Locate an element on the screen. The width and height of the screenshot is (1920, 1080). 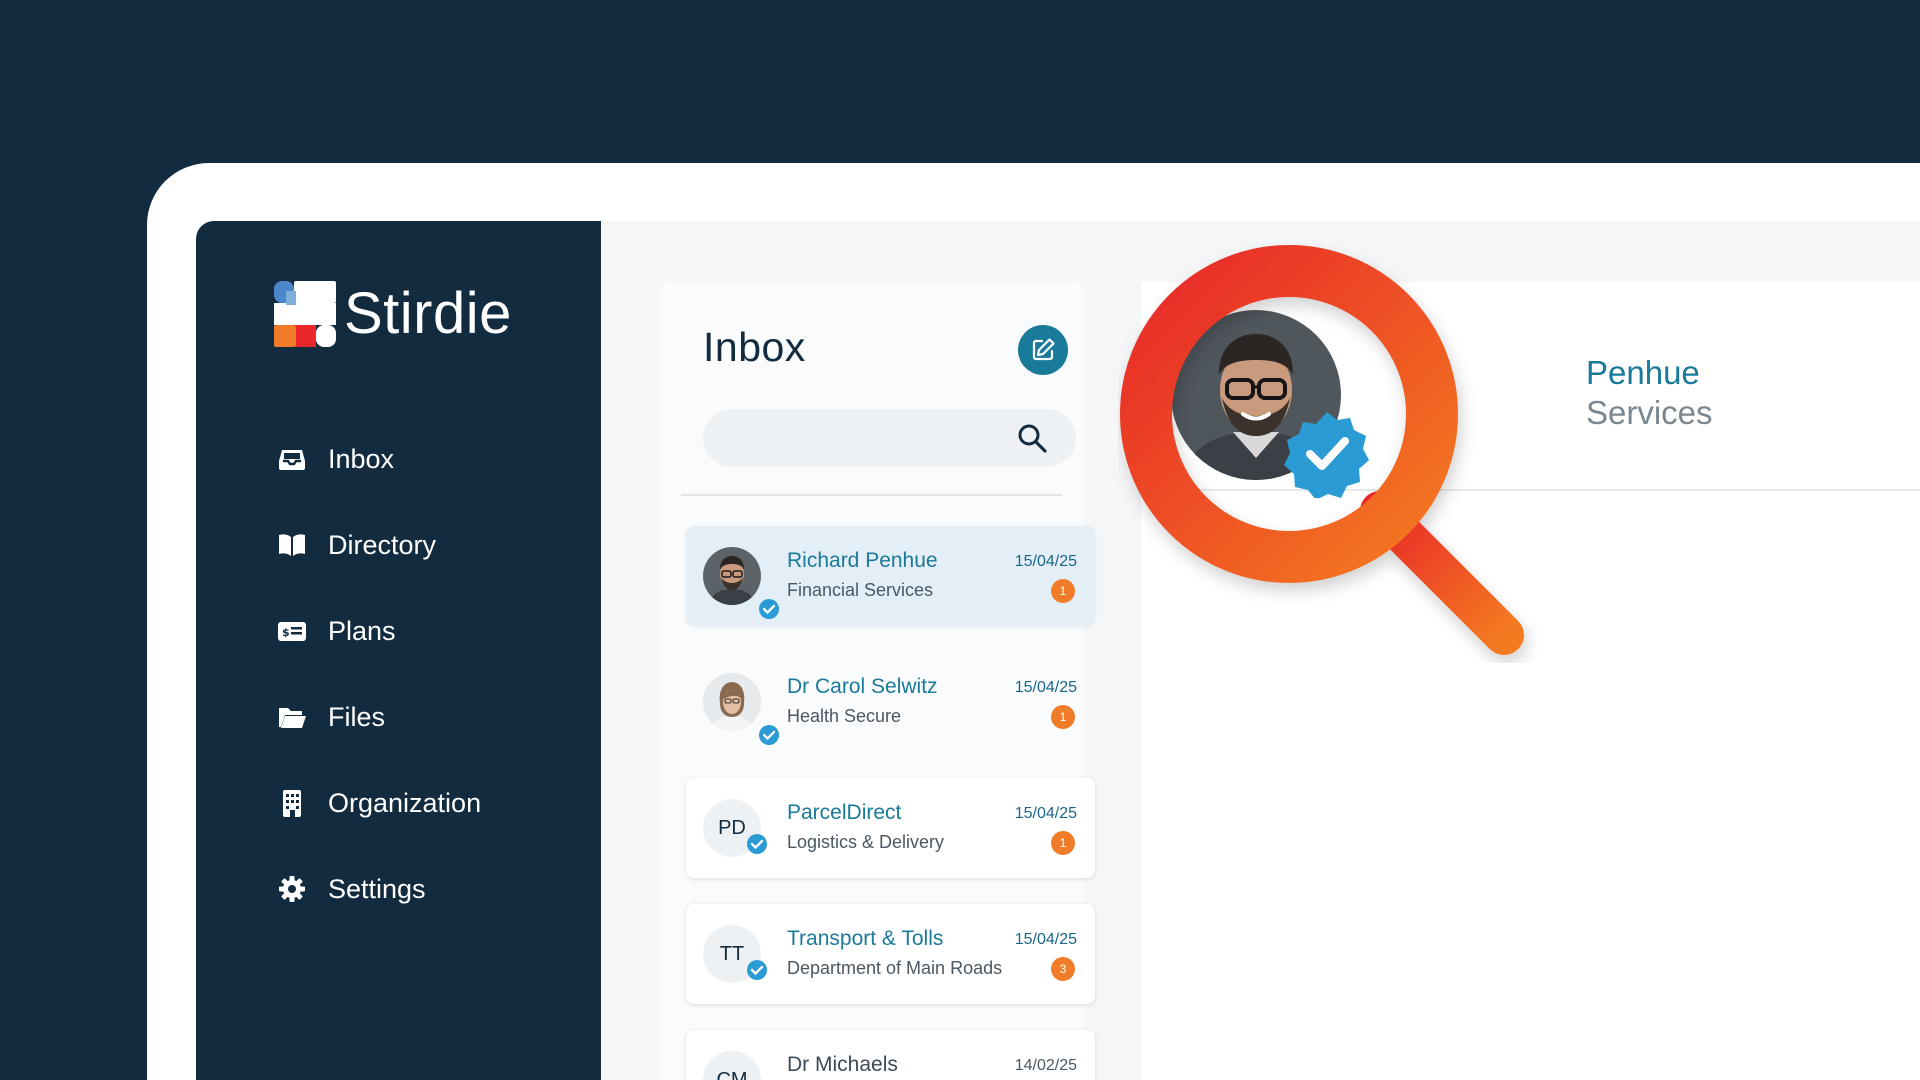
page-title: Inbox is located at coordinates (754, 347).